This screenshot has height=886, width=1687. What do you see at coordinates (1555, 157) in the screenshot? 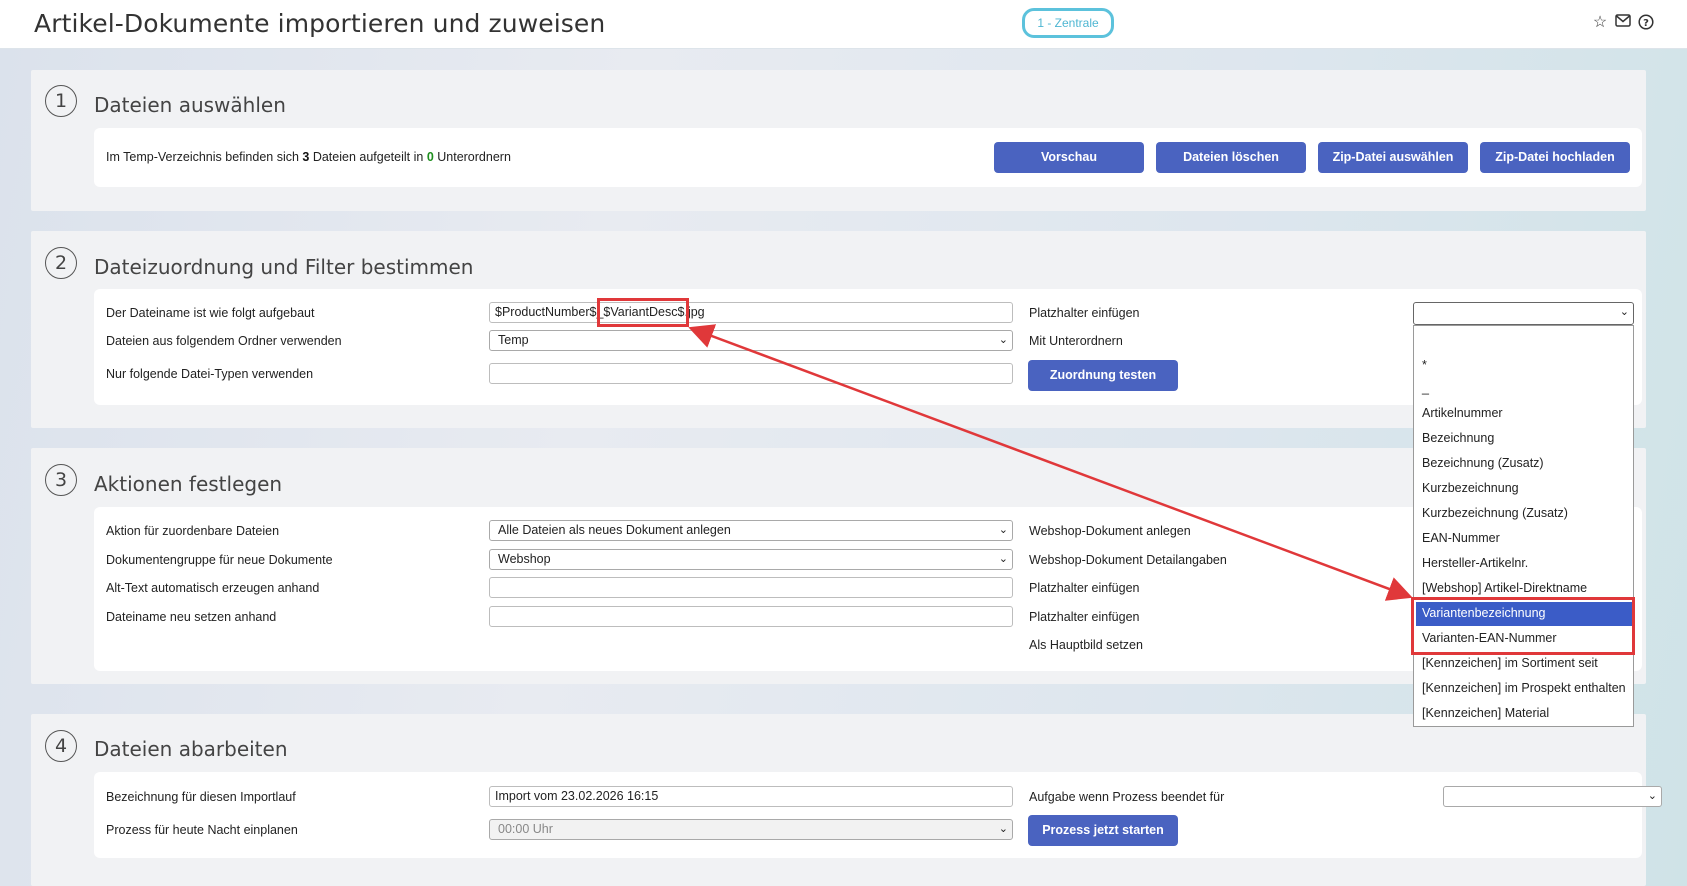
I see `upload-zip-button: Zip-Datei hochladen` at bounding box center [1555, 157].